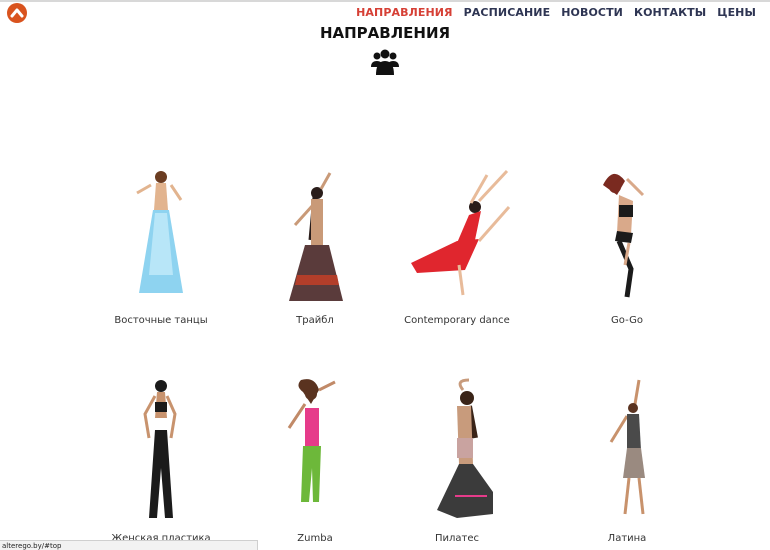  I want to click on chevron-up-icon, so click(17, 13).